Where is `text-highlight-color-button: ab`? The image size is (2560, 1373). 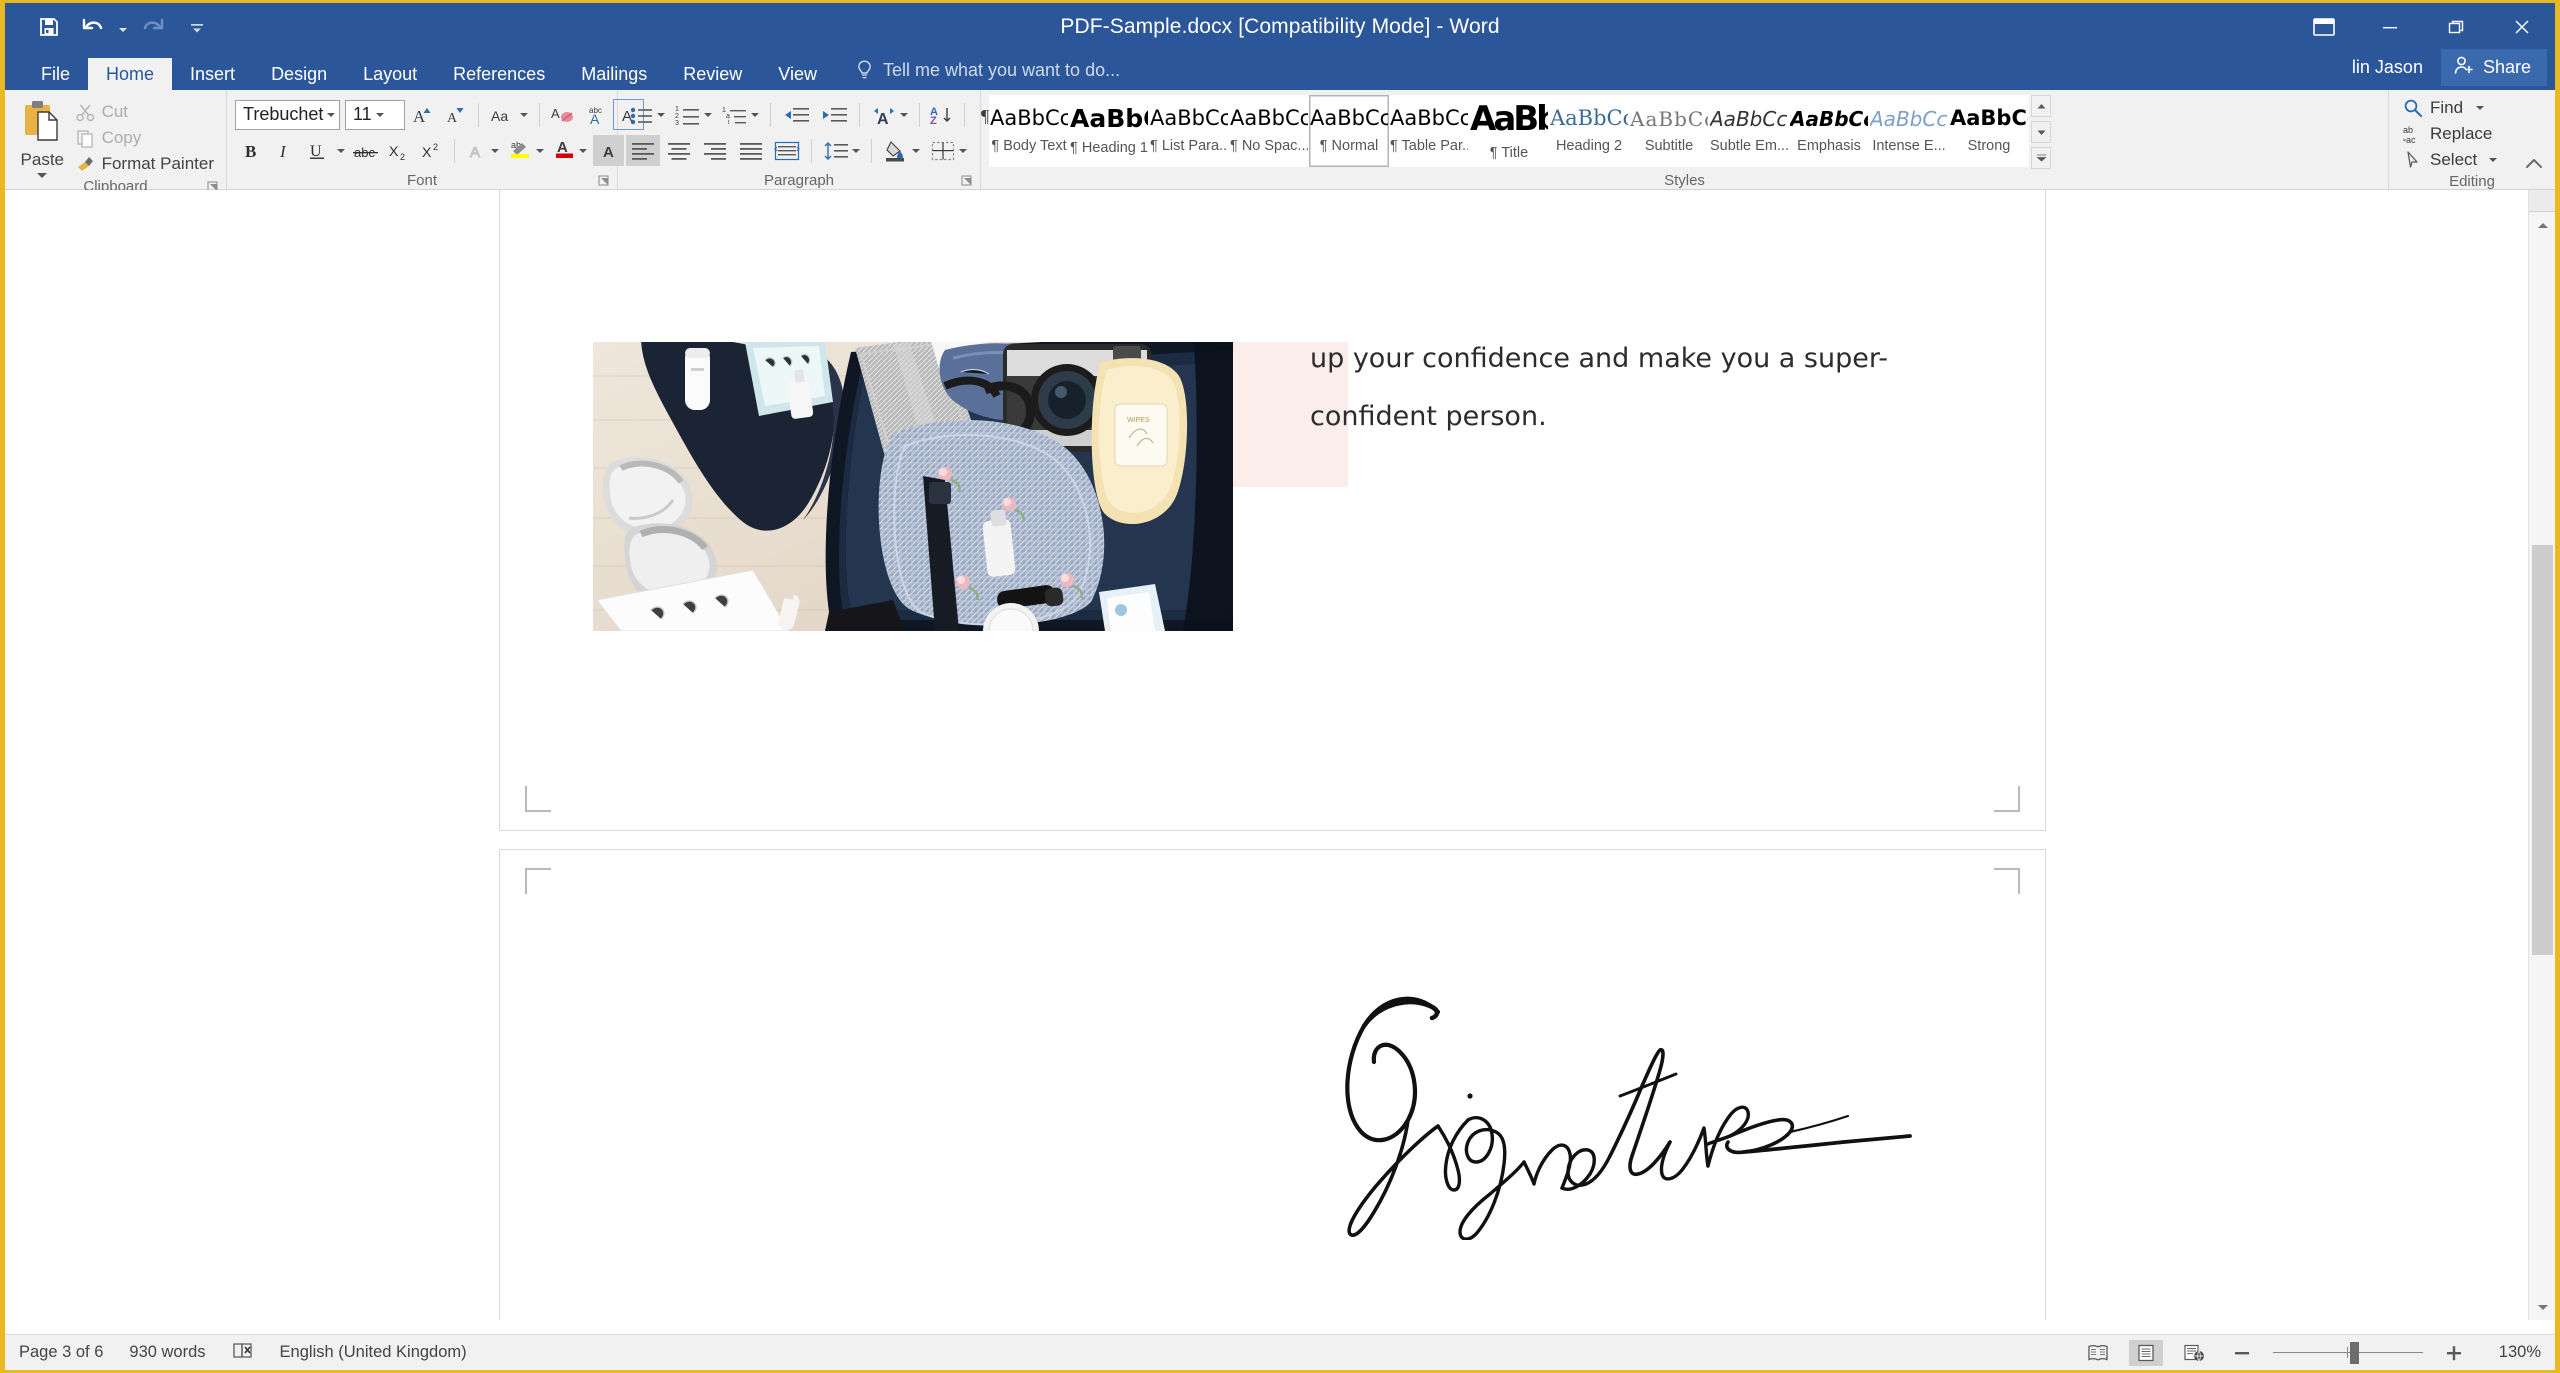 text-highlight-color-button: ab is located at coordinates (526, 150).